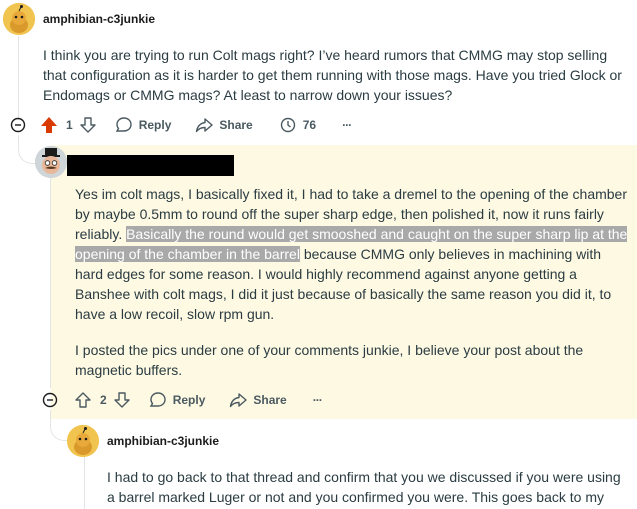  Describe the element at coordinates (181, 125) in the screenshot. I see `comment-actions: 1 Reply Share 76 ···` at that location.